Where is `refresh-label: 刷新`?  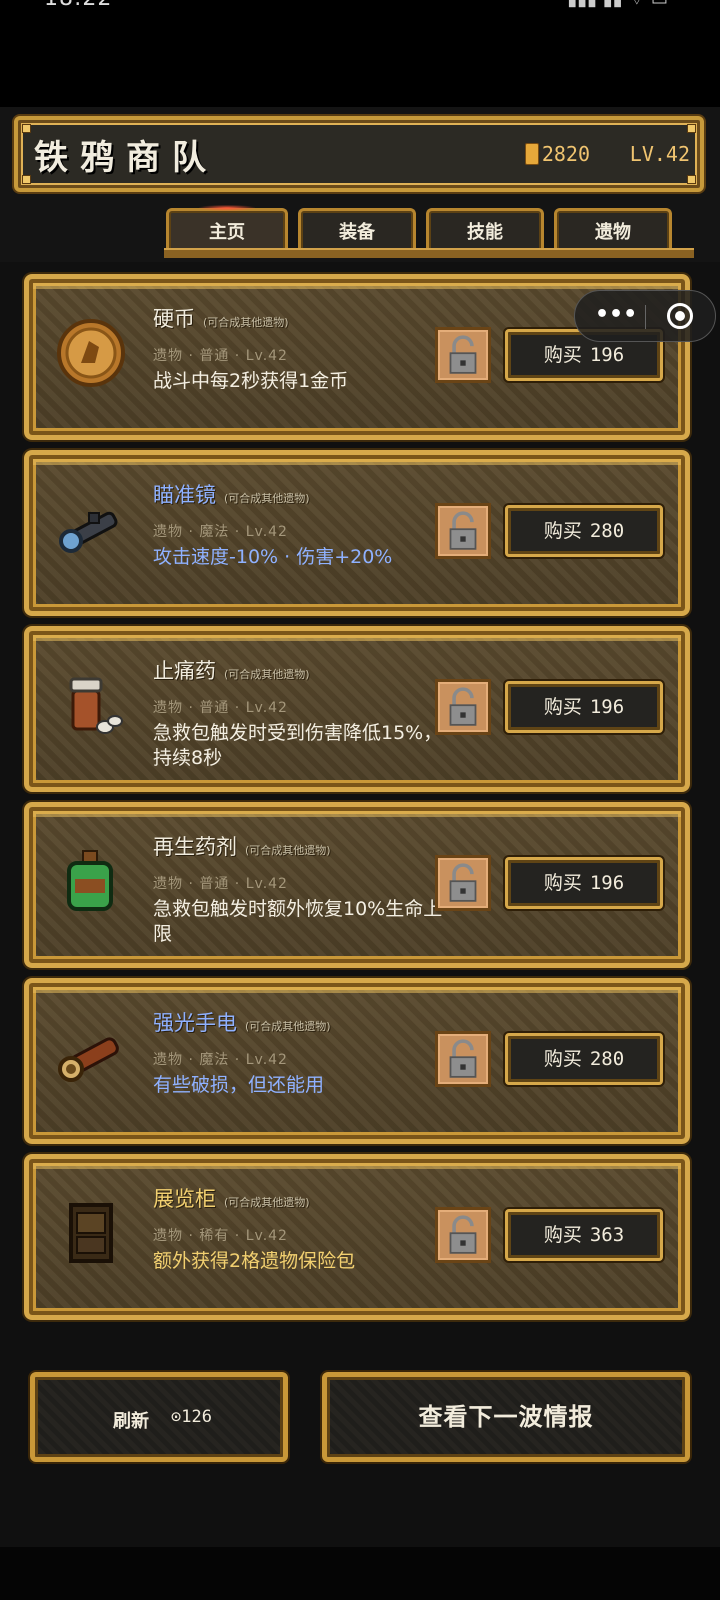 refresh-label: 刷新 is located at coordinates (131, 1421).